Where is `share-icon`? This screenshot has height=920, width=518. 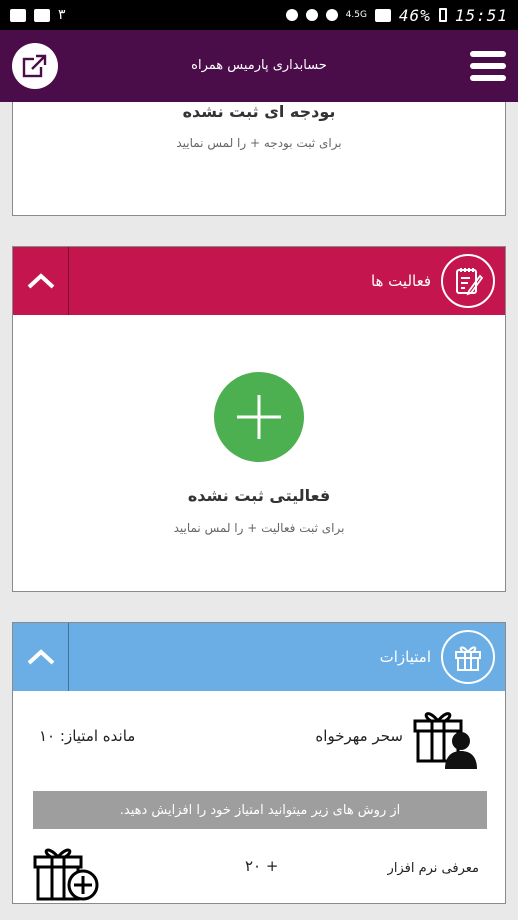
share-icon is located at coordinates (34, 66).